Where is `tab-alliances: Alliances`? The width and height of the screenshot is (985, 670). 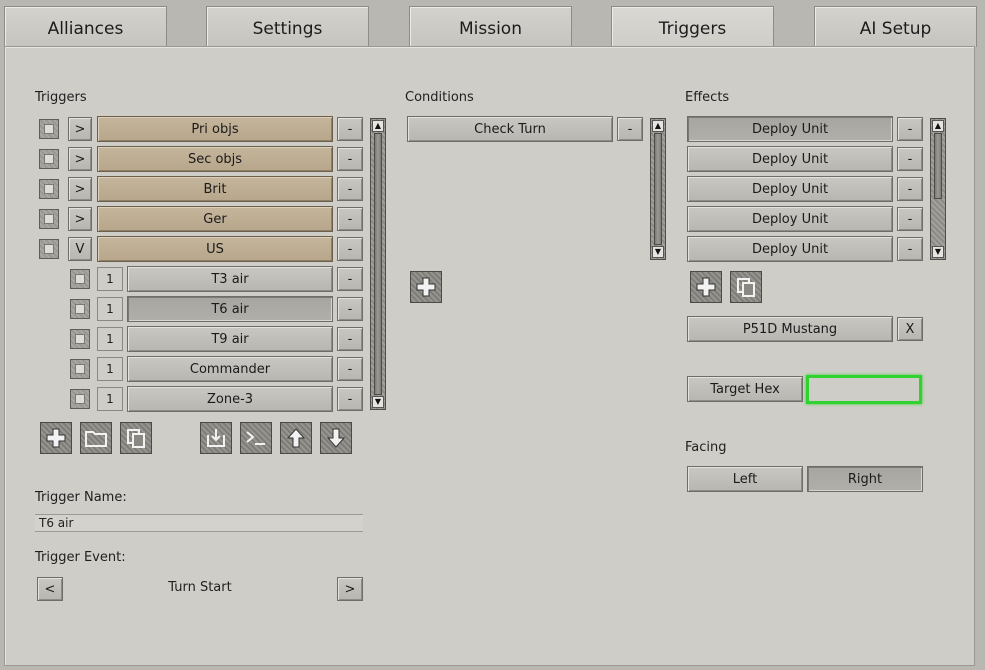
tab-alliances: Alliances is located at coordinates (85, 26).